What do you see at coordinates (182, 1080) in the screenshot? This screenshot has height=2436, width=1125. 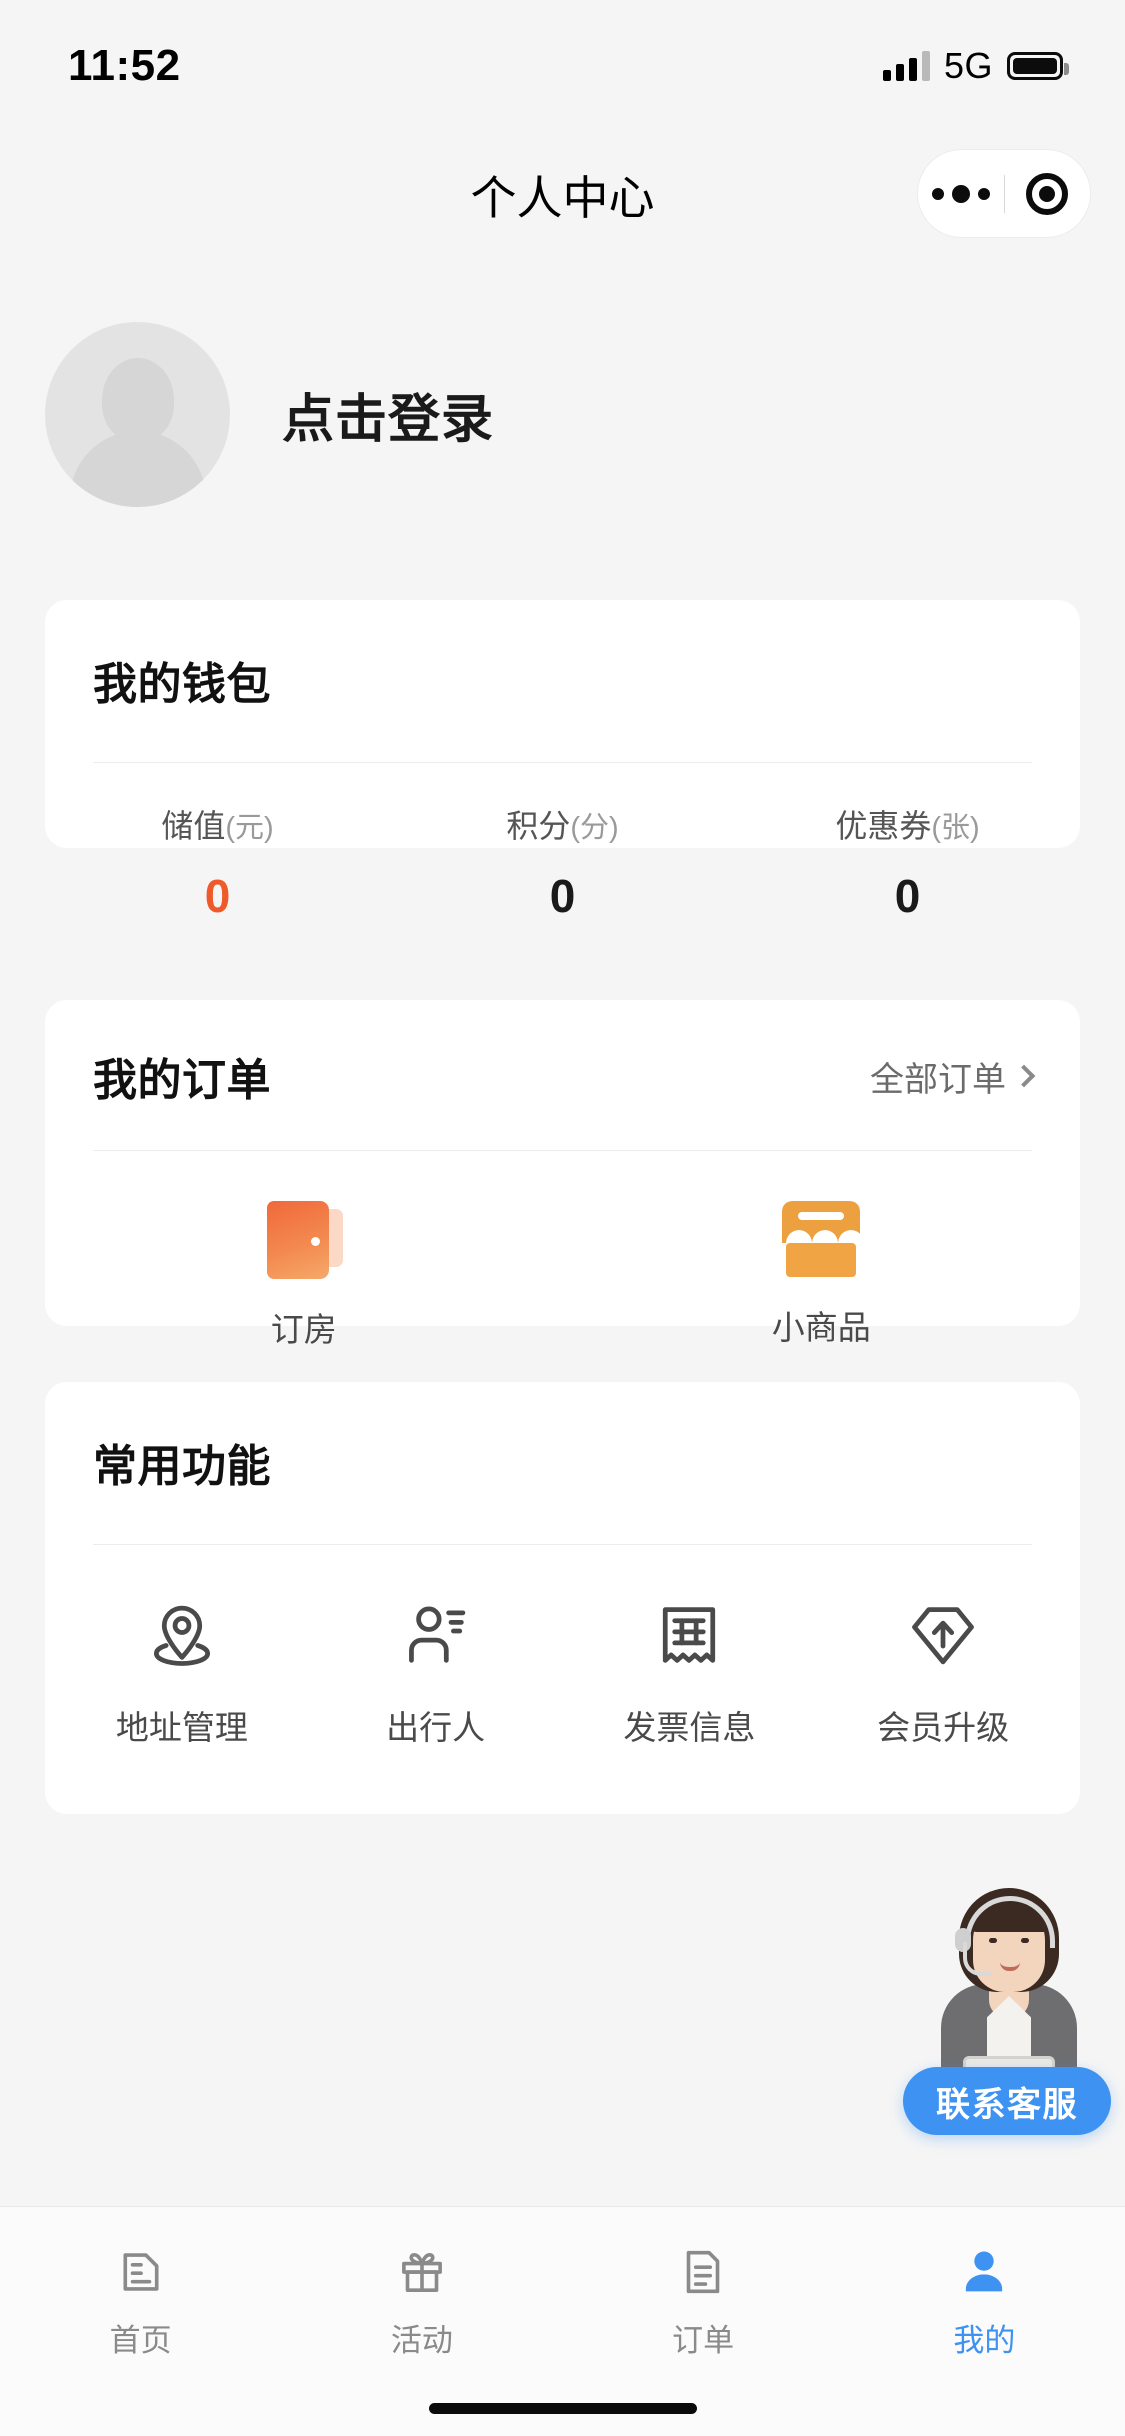 I see `orders-title: 我的订单` at bounding box center [182, 1080].